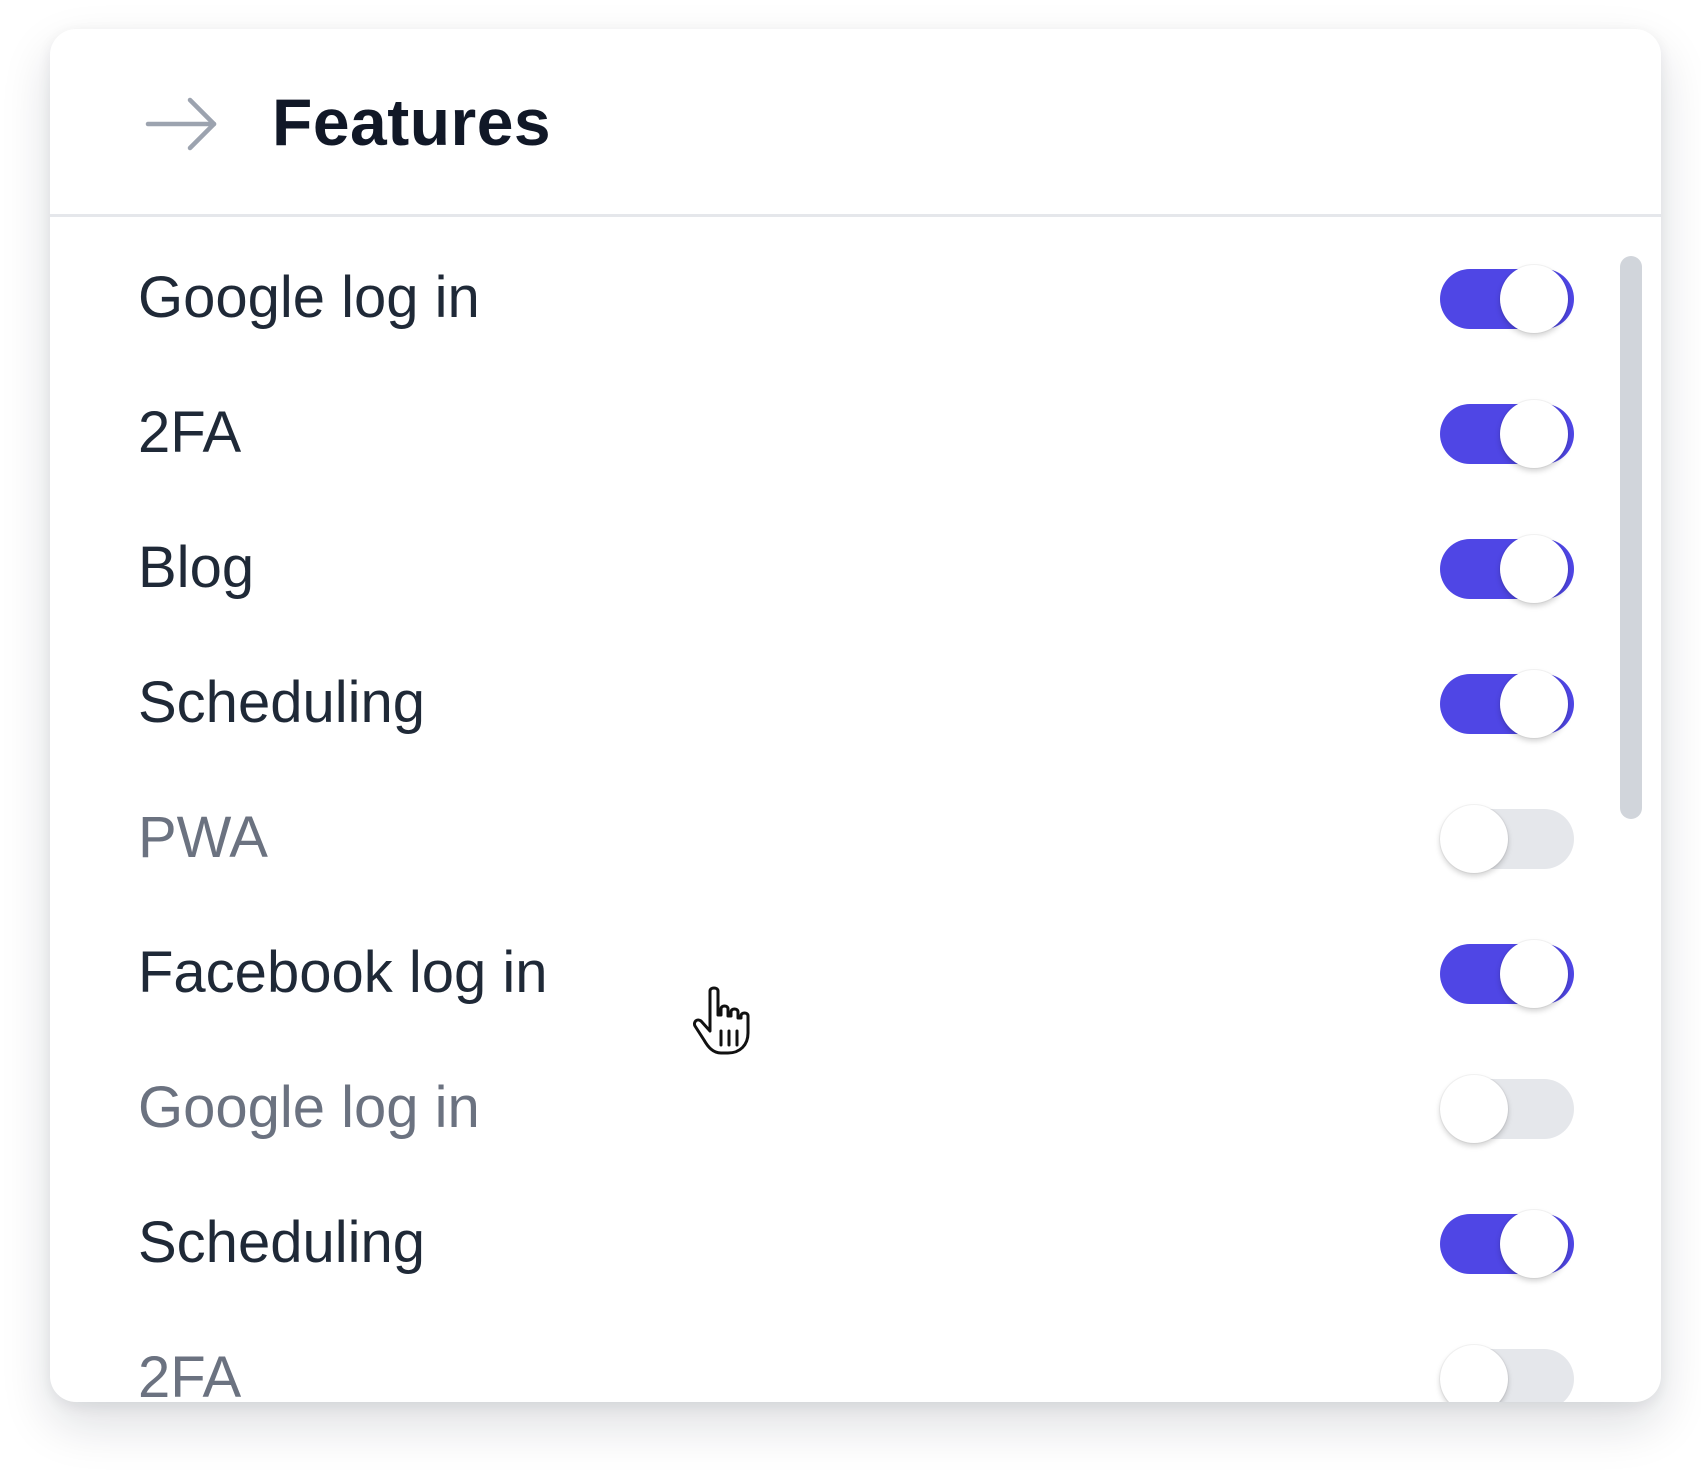 The height and width of the screenshot is (1484, 1701). What do you see at coordinates (855, 972) in the screenshot?
I see `feature-row: Facebook log in` at bounding box center [855, 972].